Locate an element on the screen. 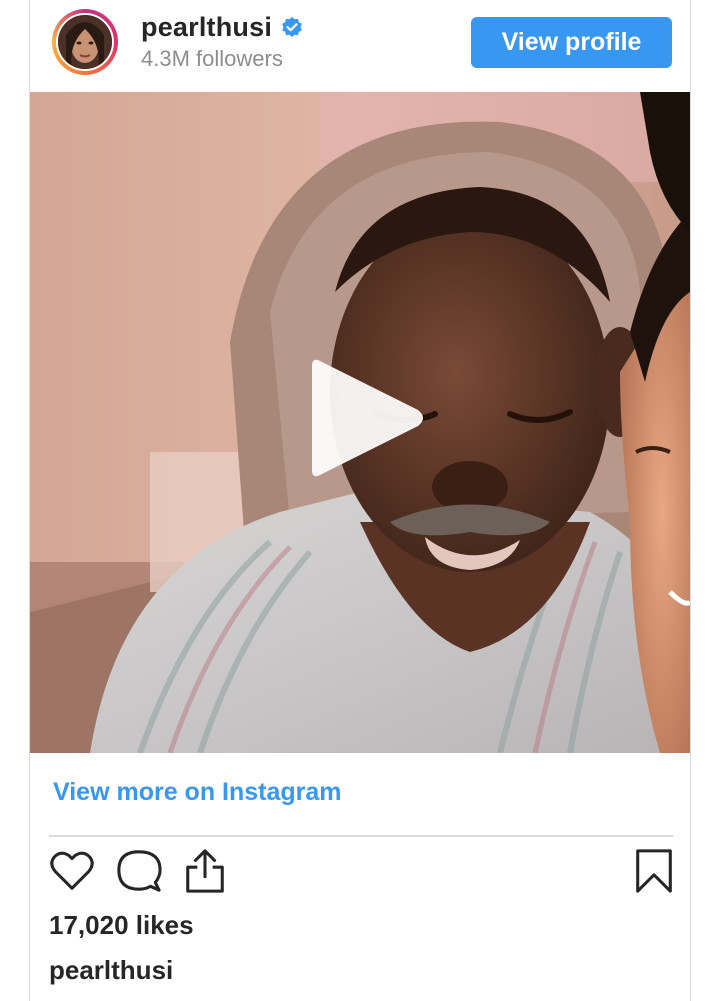  avatar is located at coordinates (85, 42).